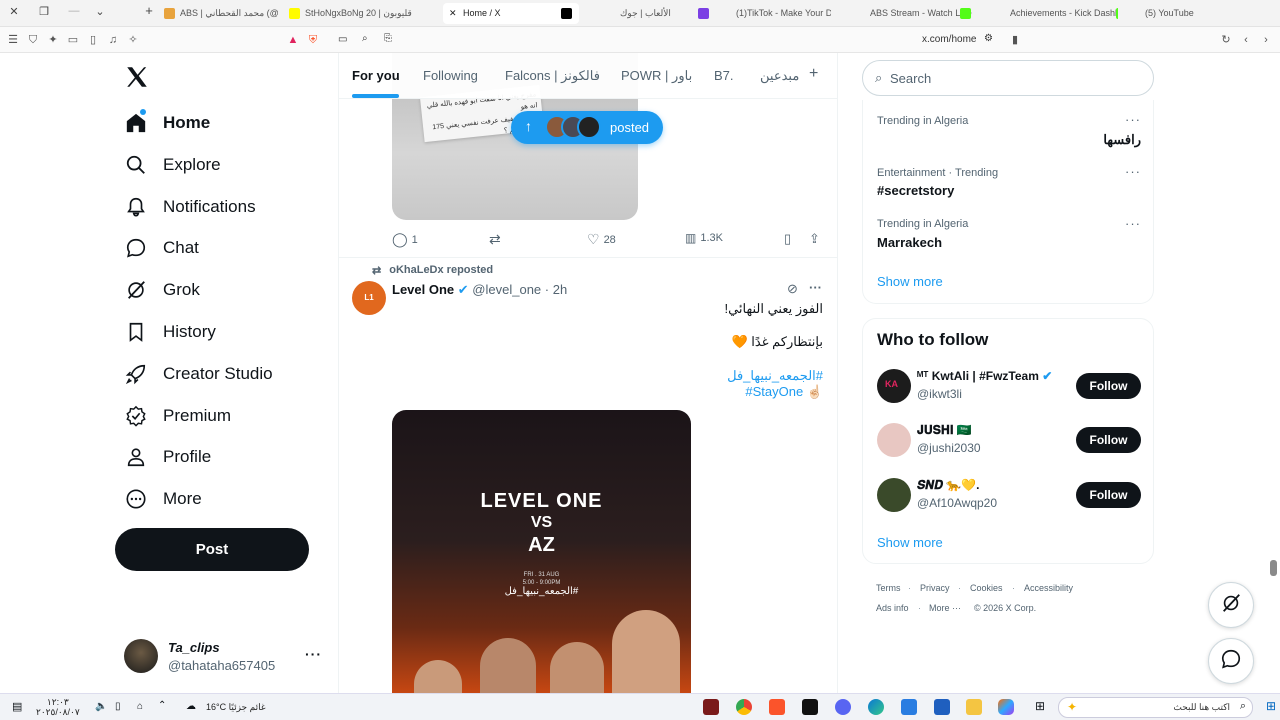 This screenshot has height=720, width=1280. Describe the element at coordinates (123, 709) in the screenshot. I see `network-icon: ▯` at that location.